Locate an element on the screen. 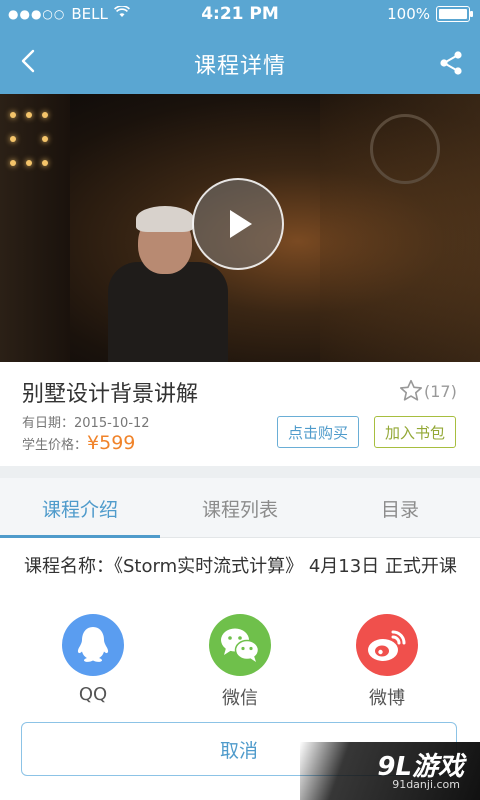 This screenshot has width=480, height=800. price-label: 学生价格： is located at coordinates (55, 445).